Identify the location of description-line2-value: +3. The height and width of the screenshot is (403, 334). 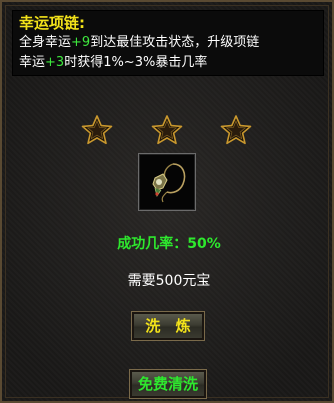
(55, 62).